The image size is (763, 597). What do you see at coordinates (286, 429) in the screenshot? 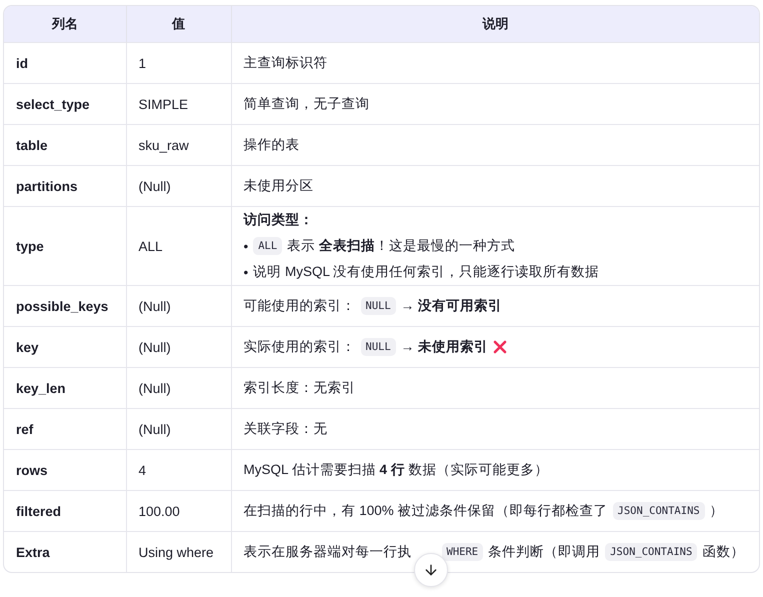
I see `description-text: 关联字段：无` at bounding box center [286, 429].